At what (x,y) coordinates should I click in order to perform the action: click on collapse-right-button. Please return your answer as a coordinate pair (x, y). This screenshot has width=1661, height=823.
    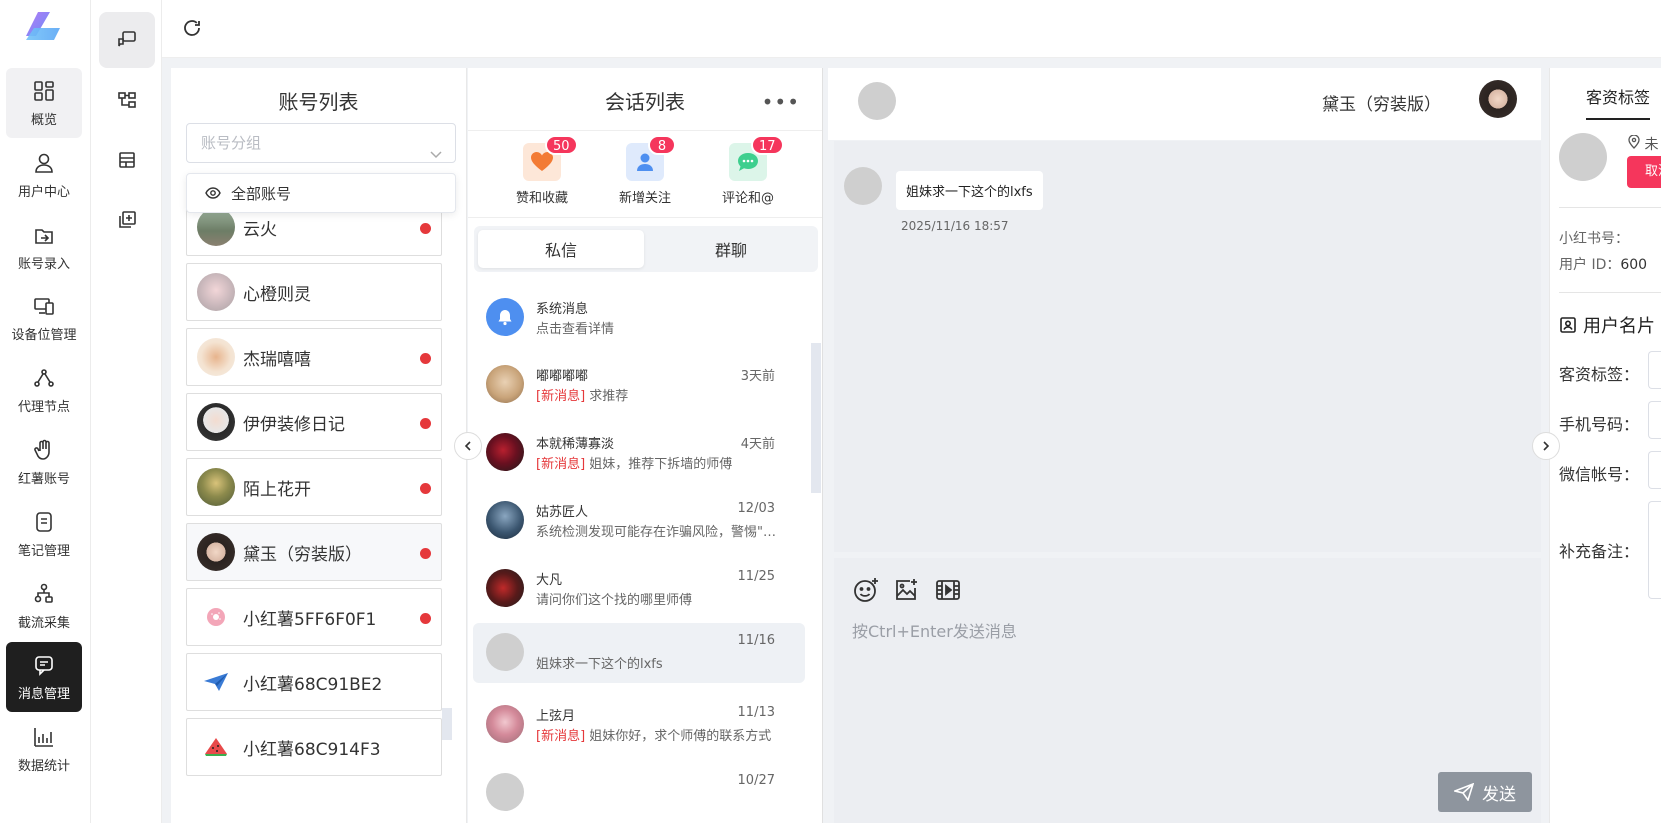
    Looking at the image, I should click on (1546, 446).